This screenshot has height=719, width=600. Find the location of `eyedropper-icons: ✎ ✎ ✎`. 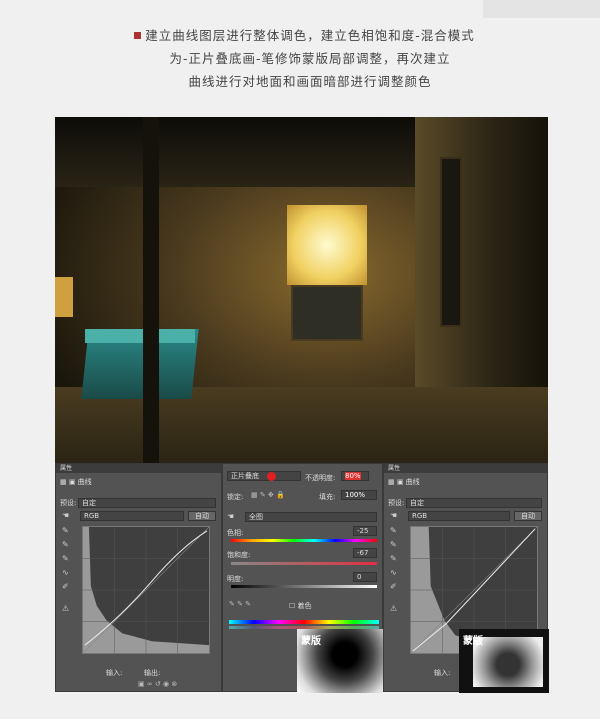

eyedropper-icons: ✎ ✎ ✎ is located at coordinates (240, 604).